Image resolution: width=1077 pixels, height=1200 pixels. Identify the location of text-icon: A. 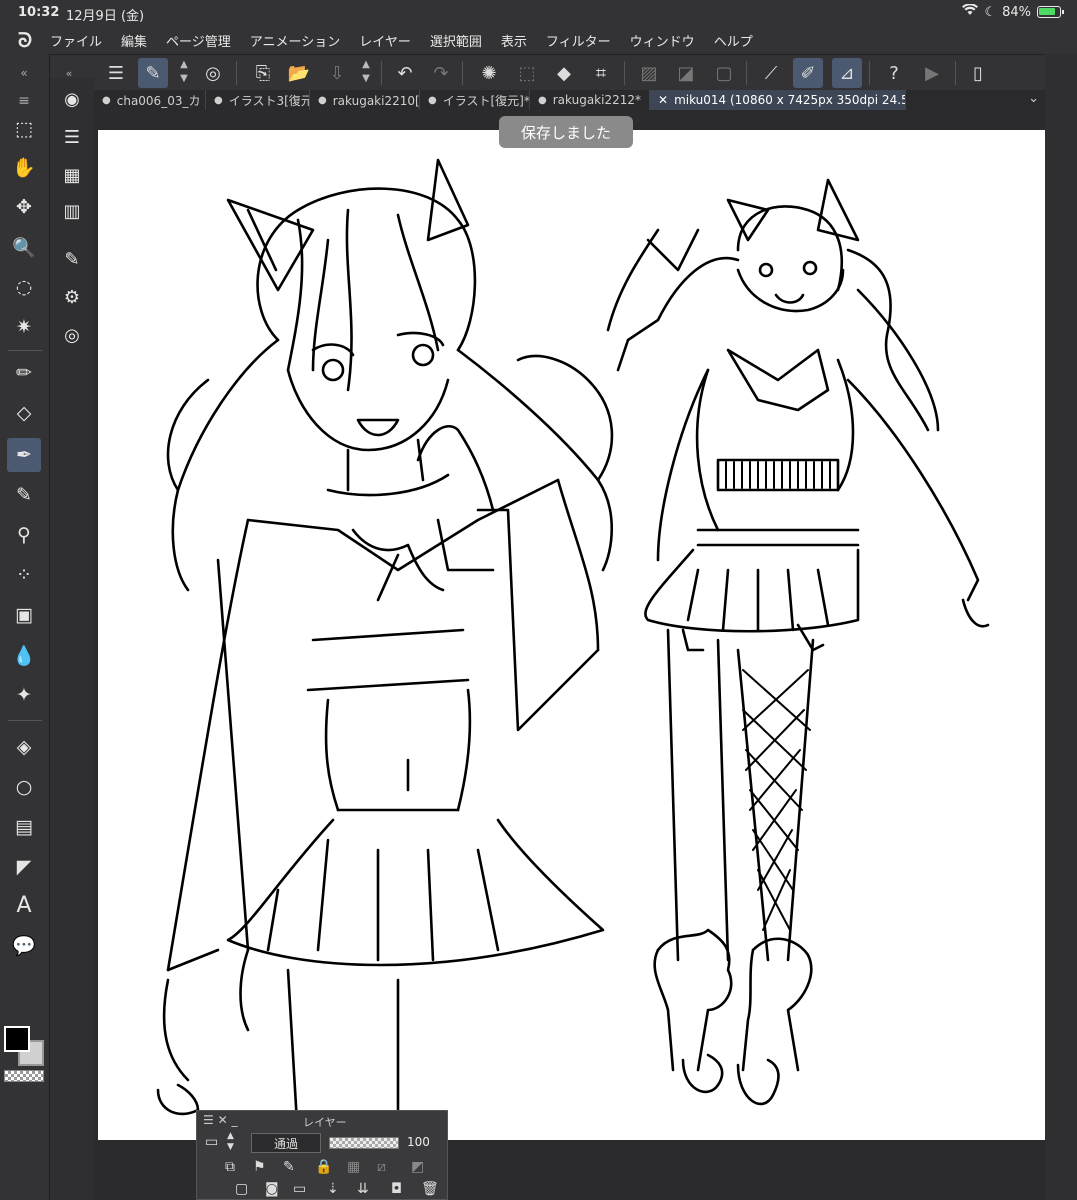
(24, 905).